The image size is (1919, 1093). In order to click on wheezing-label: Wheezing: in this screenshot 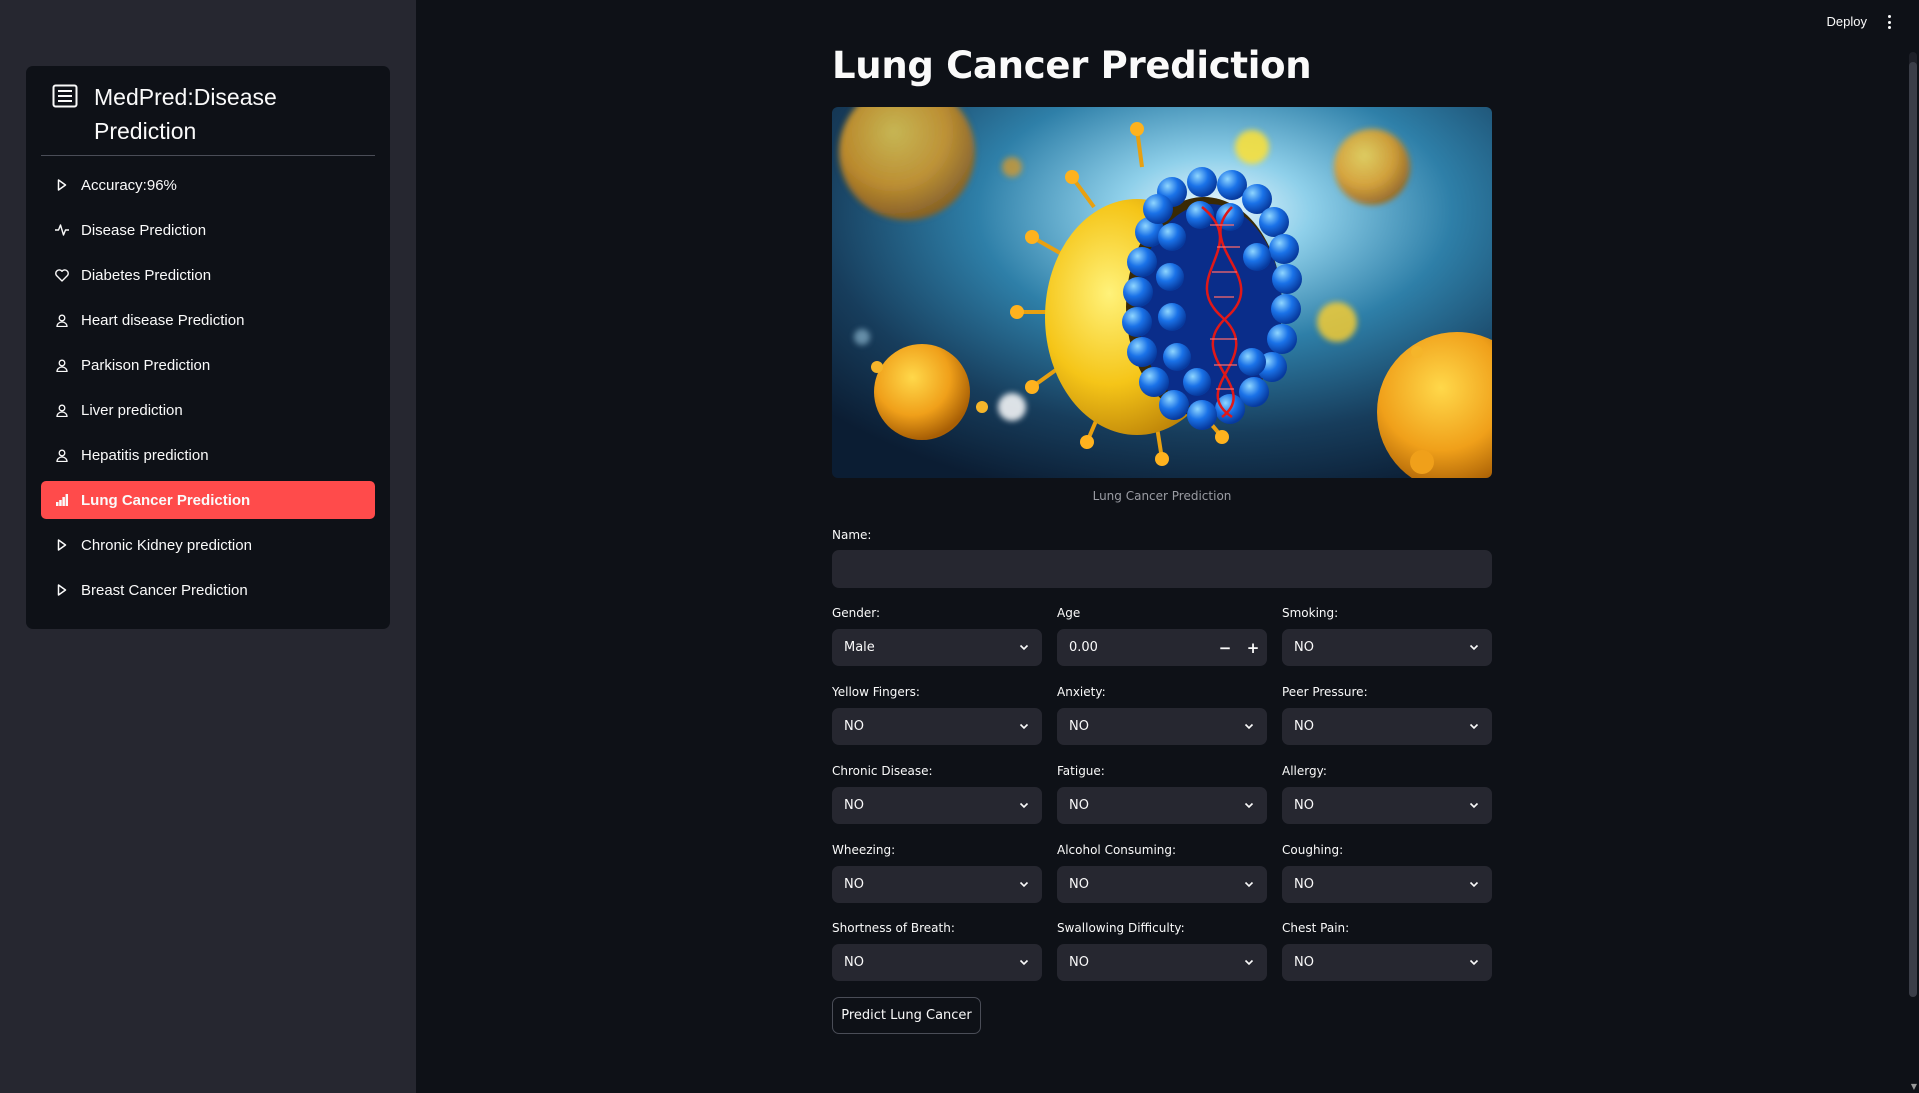, I will do `click(864, 850)`.